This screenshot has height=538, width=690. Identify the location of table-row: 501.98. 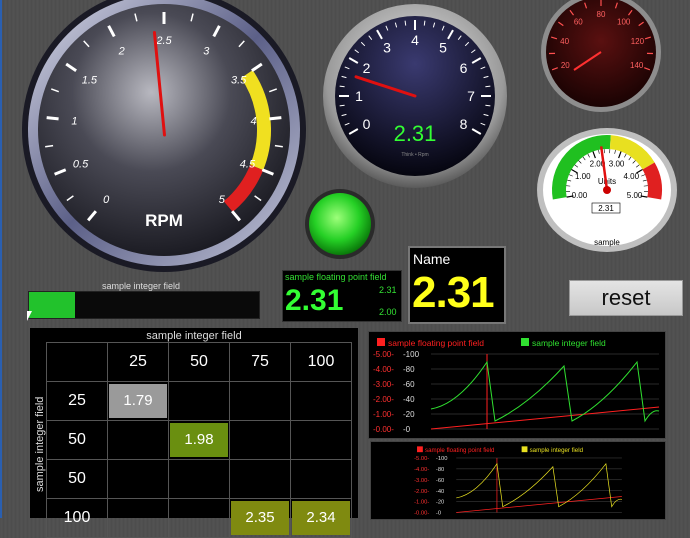
(199, 440).